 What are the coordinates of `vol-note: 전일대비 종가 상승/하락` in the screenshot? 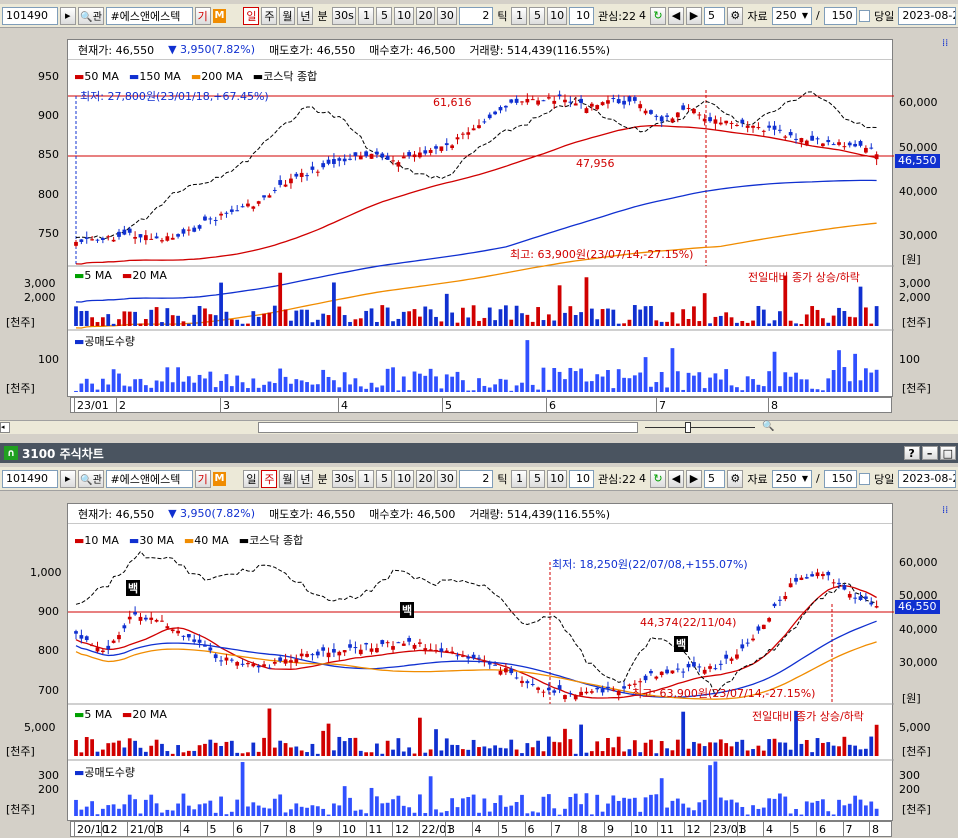 It's located at (804, 277).